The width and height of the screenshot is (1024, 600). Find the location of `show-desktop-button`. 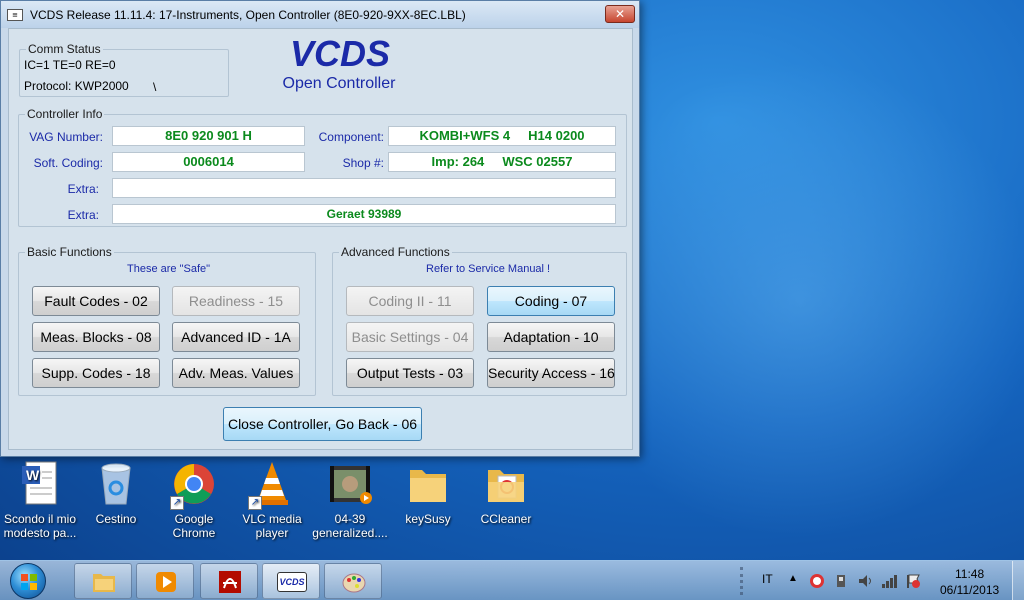

show-desktop-button is located at coordinates (1018, 580).